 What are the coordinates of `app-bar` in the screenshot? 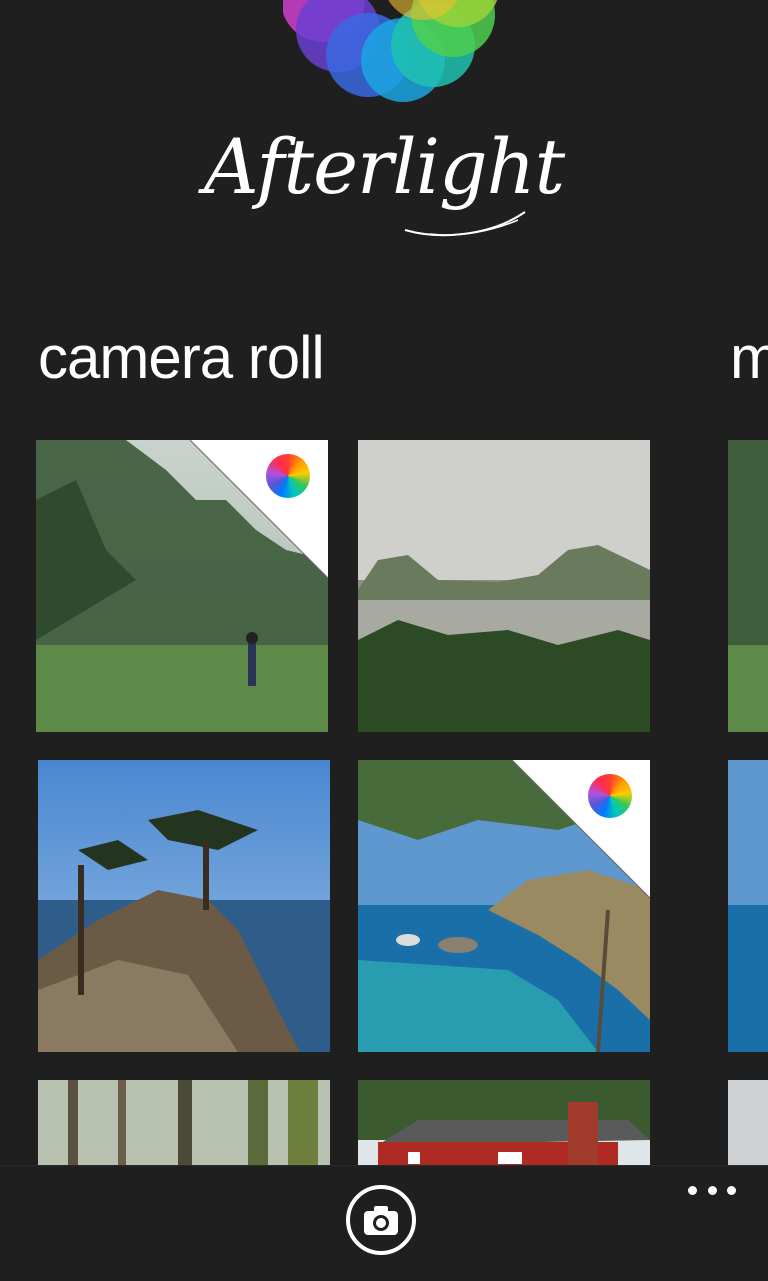 It's located at (384, 1223).